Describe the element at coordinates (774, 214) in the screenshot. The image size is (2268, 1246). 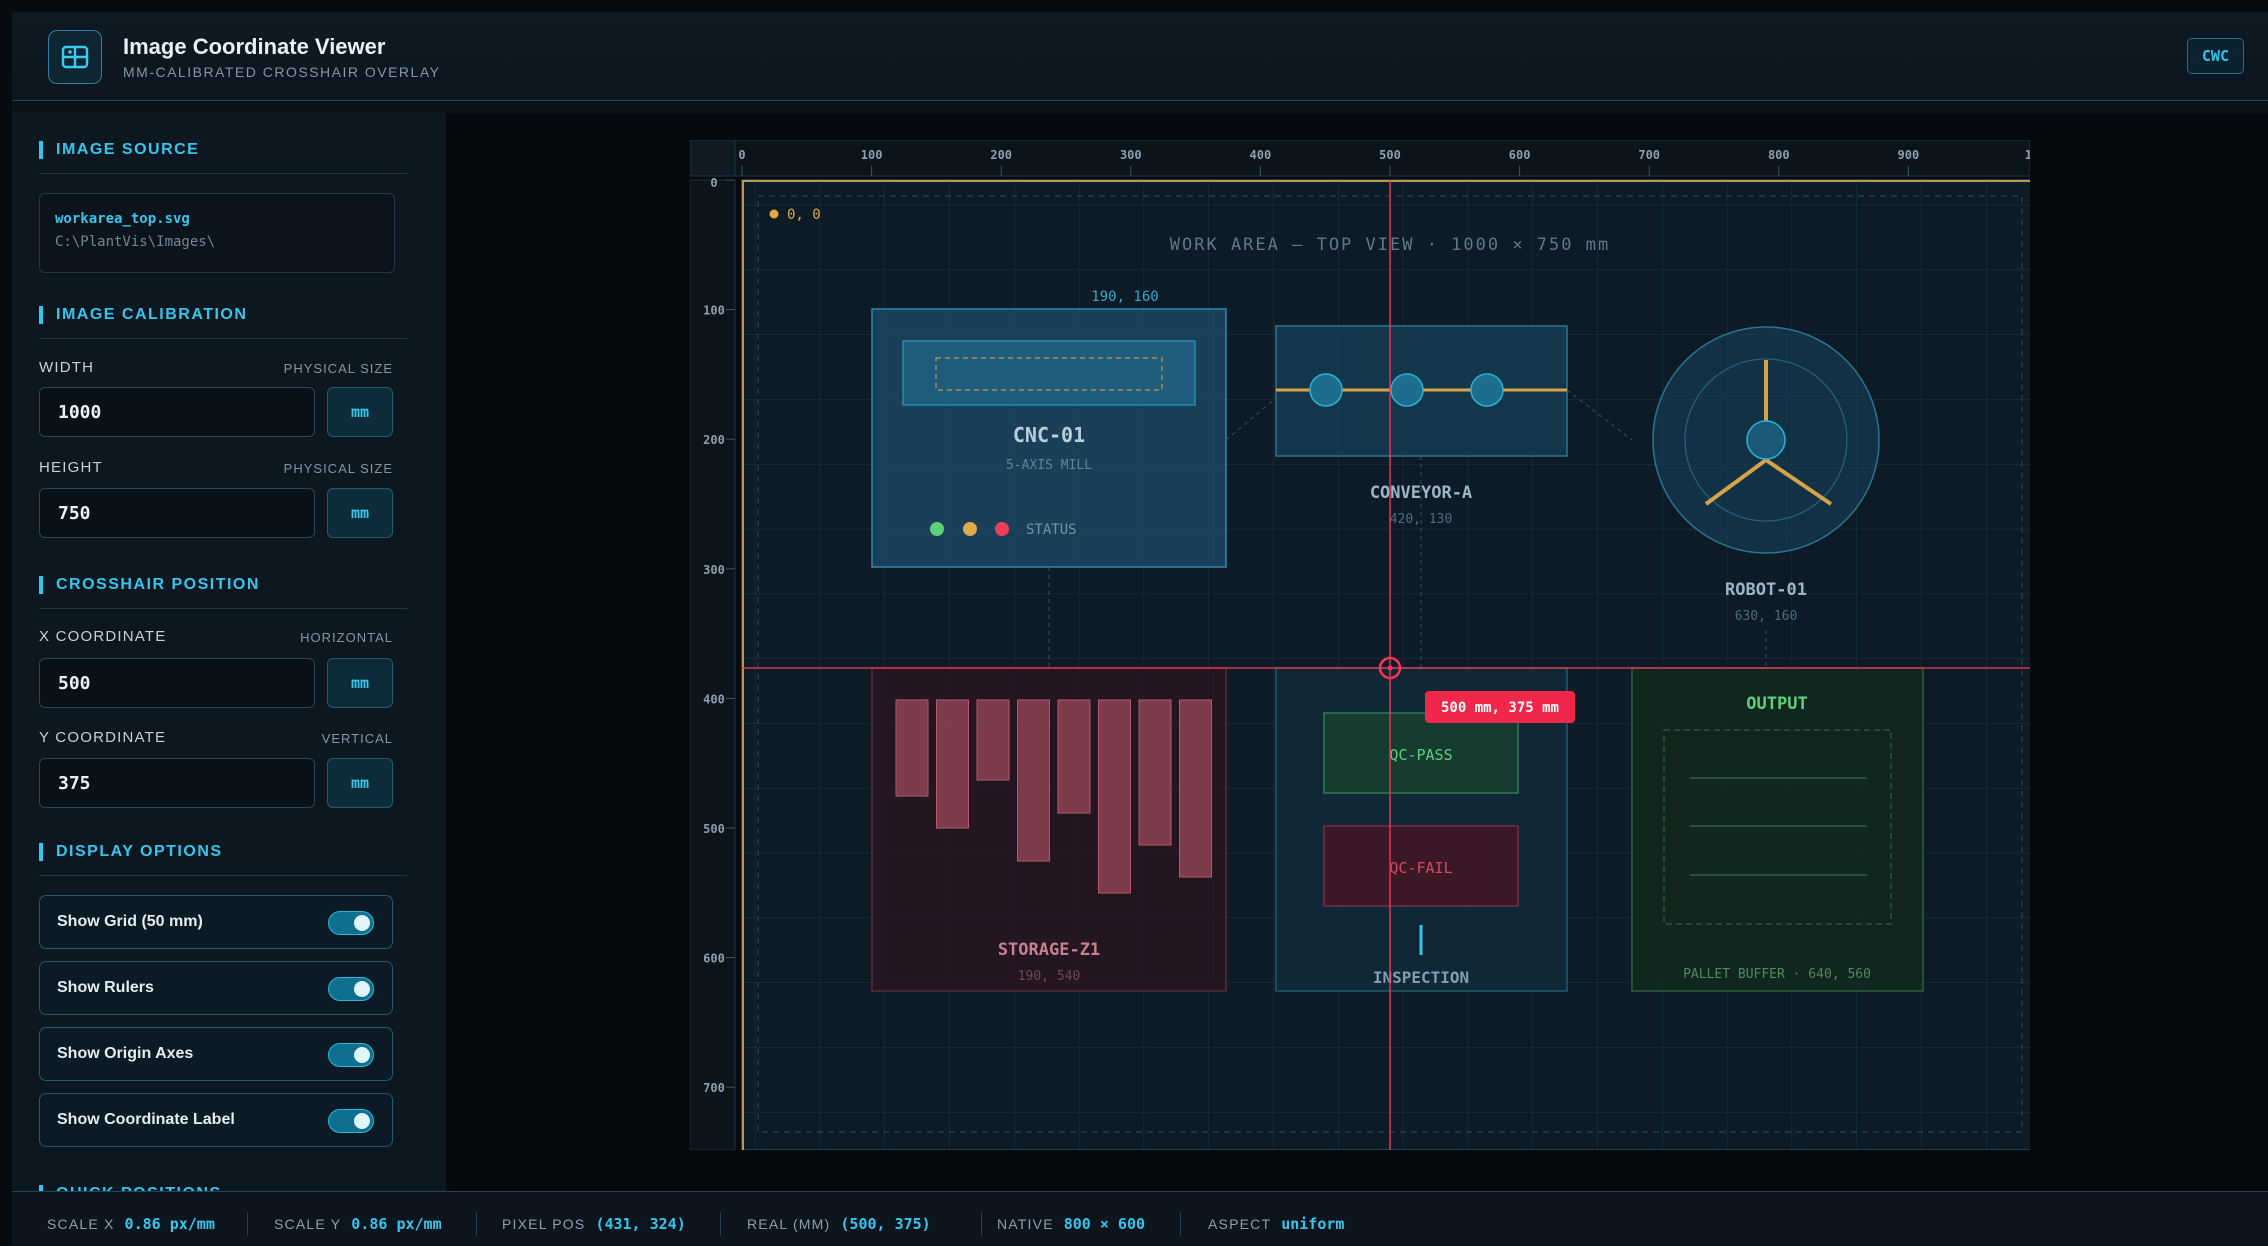
I see `origin-marker` at that location.